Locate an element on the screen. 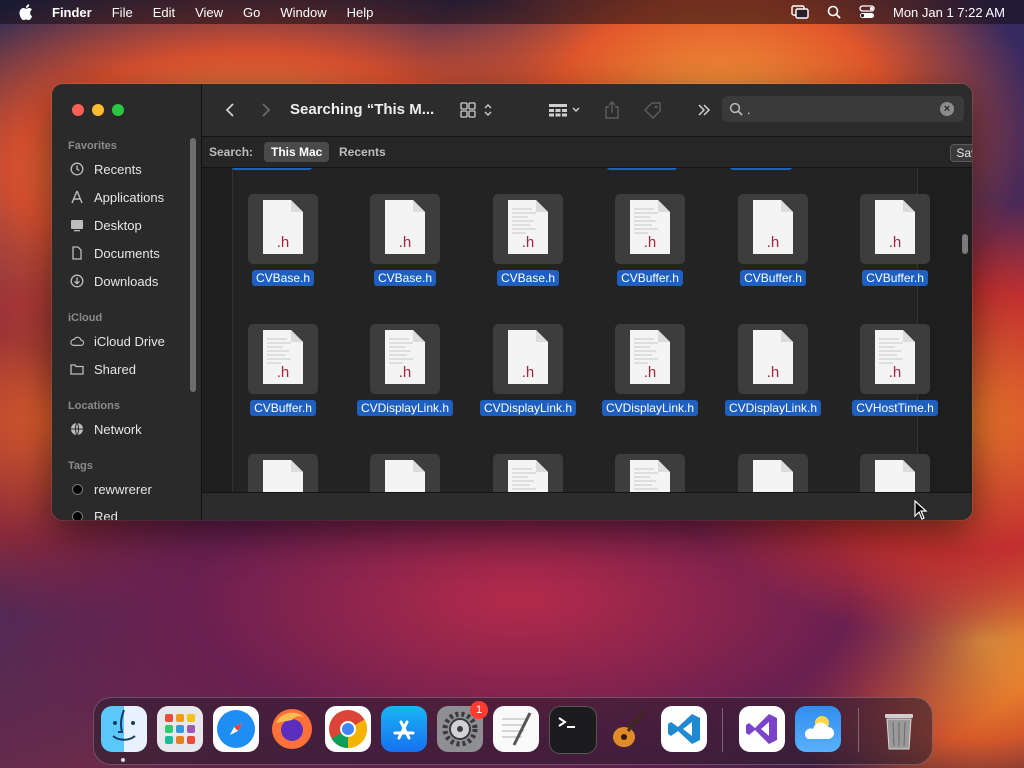 The image size is (1024, 768). search-input: . is located at coordinates (749, 109).